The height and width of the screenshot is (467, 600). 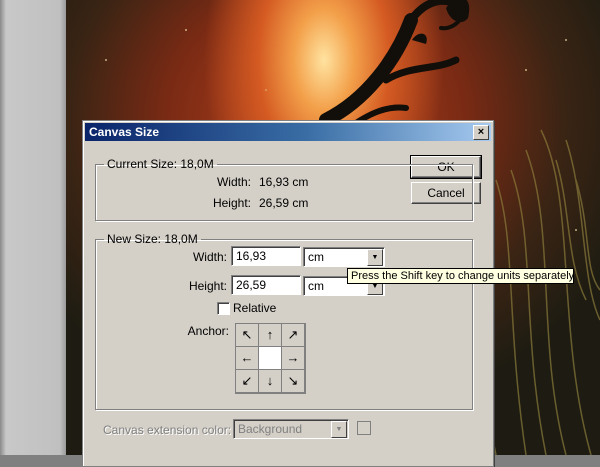 What do you see at coordinates (207, 286) in the screenshot?
I see `new-height-label: Height:` at bounding box center [207, 286].